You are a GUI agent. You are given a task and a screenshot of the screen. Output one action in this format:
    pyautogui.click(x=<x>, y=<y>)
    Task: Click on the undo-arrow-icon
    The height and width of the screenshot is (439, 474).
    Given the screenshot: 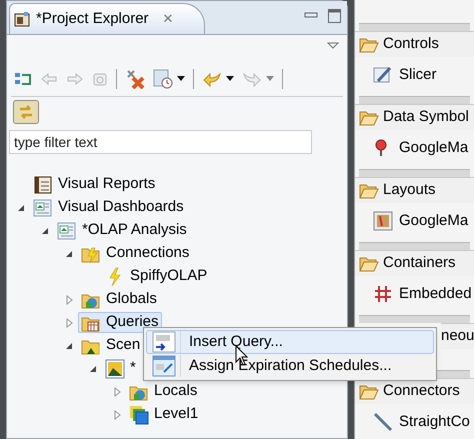 What is the action you would take?
    pyautogui.click(x=212, y=79)
    